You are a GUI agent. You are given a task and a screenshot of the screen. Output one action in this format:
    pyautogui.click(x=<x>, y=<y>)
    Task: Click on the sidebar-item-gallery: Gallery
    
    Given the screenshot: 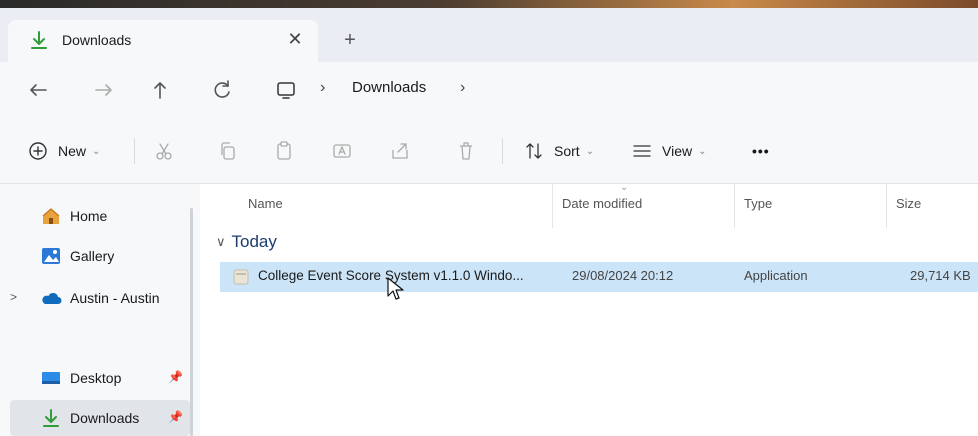 What is the action you would take?
    pyautogui.click(x=100, y=256)
    